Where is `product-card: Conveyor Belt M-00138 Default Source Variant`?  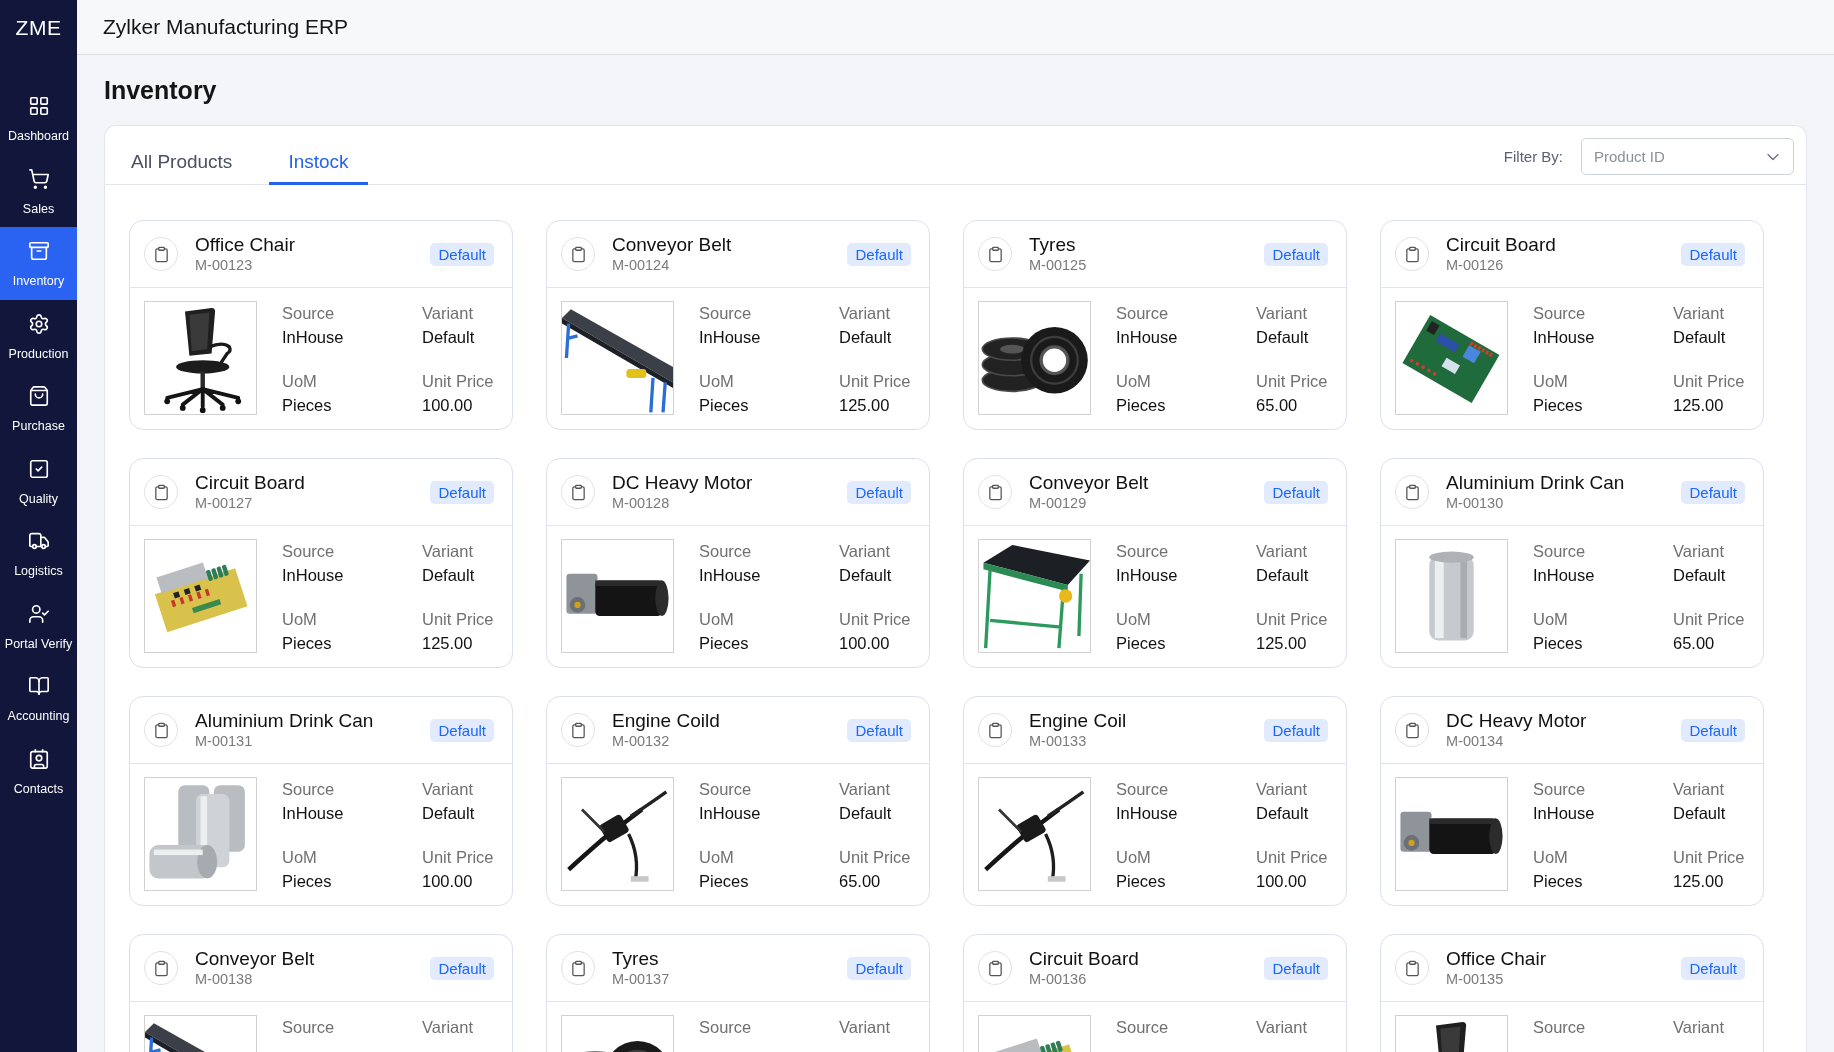
product-card: Conveyor Belt M-00138 Default Source Variant is located at coordinates (321, 993).